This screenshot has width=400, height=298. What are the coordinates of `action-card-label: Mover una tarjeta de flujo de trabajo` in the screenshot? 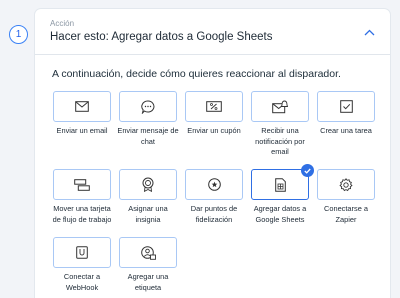 It's located at (82, 214).